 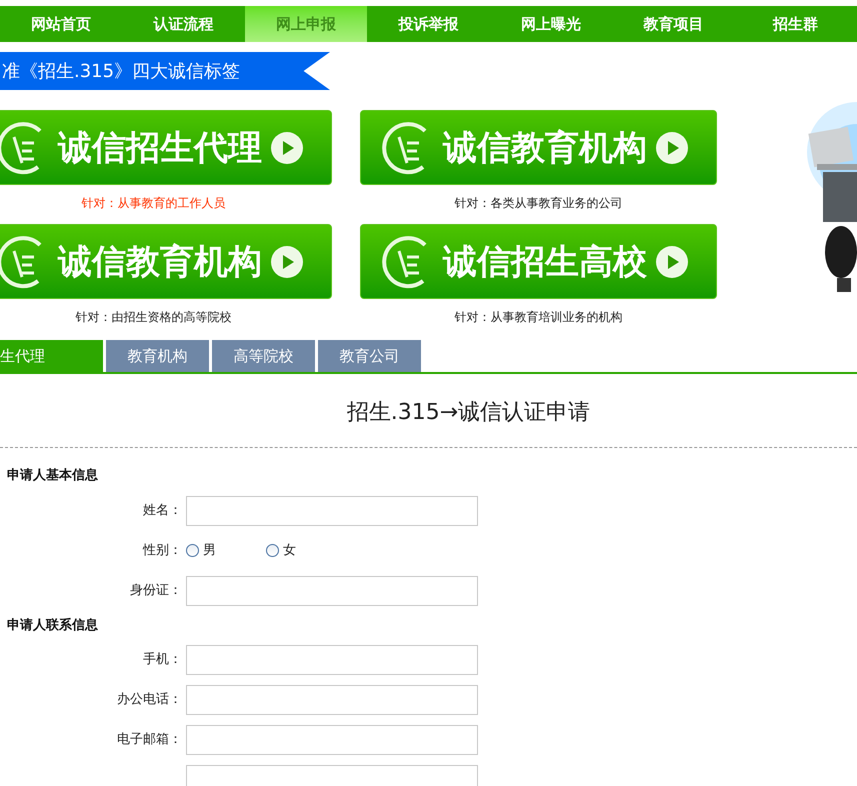 I want to click on category-caption: 针对：由招生资格的高等院校, so click(x=154, y=317).